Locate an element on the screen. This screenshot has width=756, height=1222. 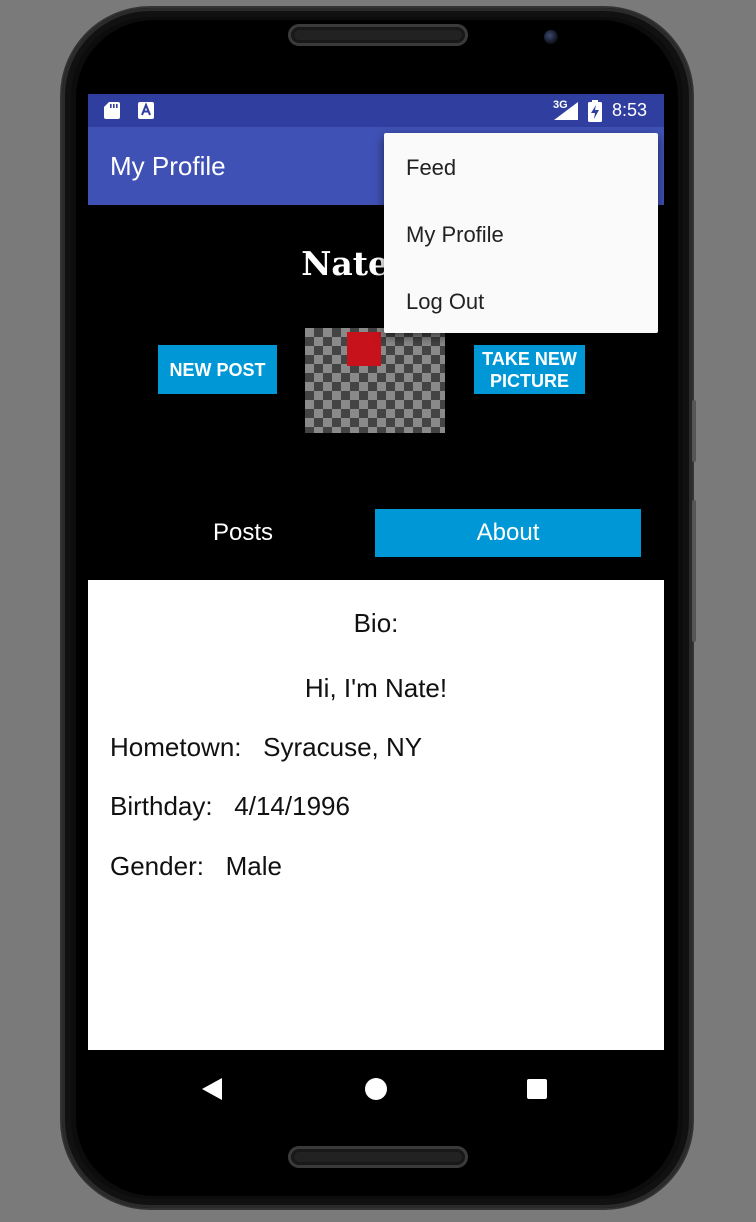
top-speaker is located at coordinates (378, 35).